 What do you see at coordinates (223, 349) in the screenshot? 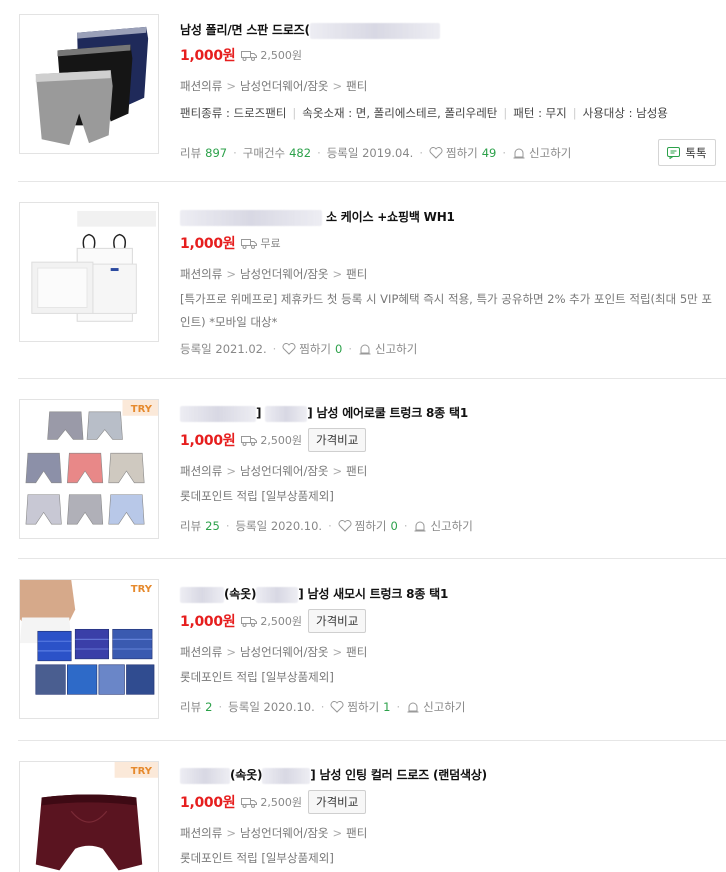
I see `register-date: 등록일 2021.02.` at bounding box center [223, 349].